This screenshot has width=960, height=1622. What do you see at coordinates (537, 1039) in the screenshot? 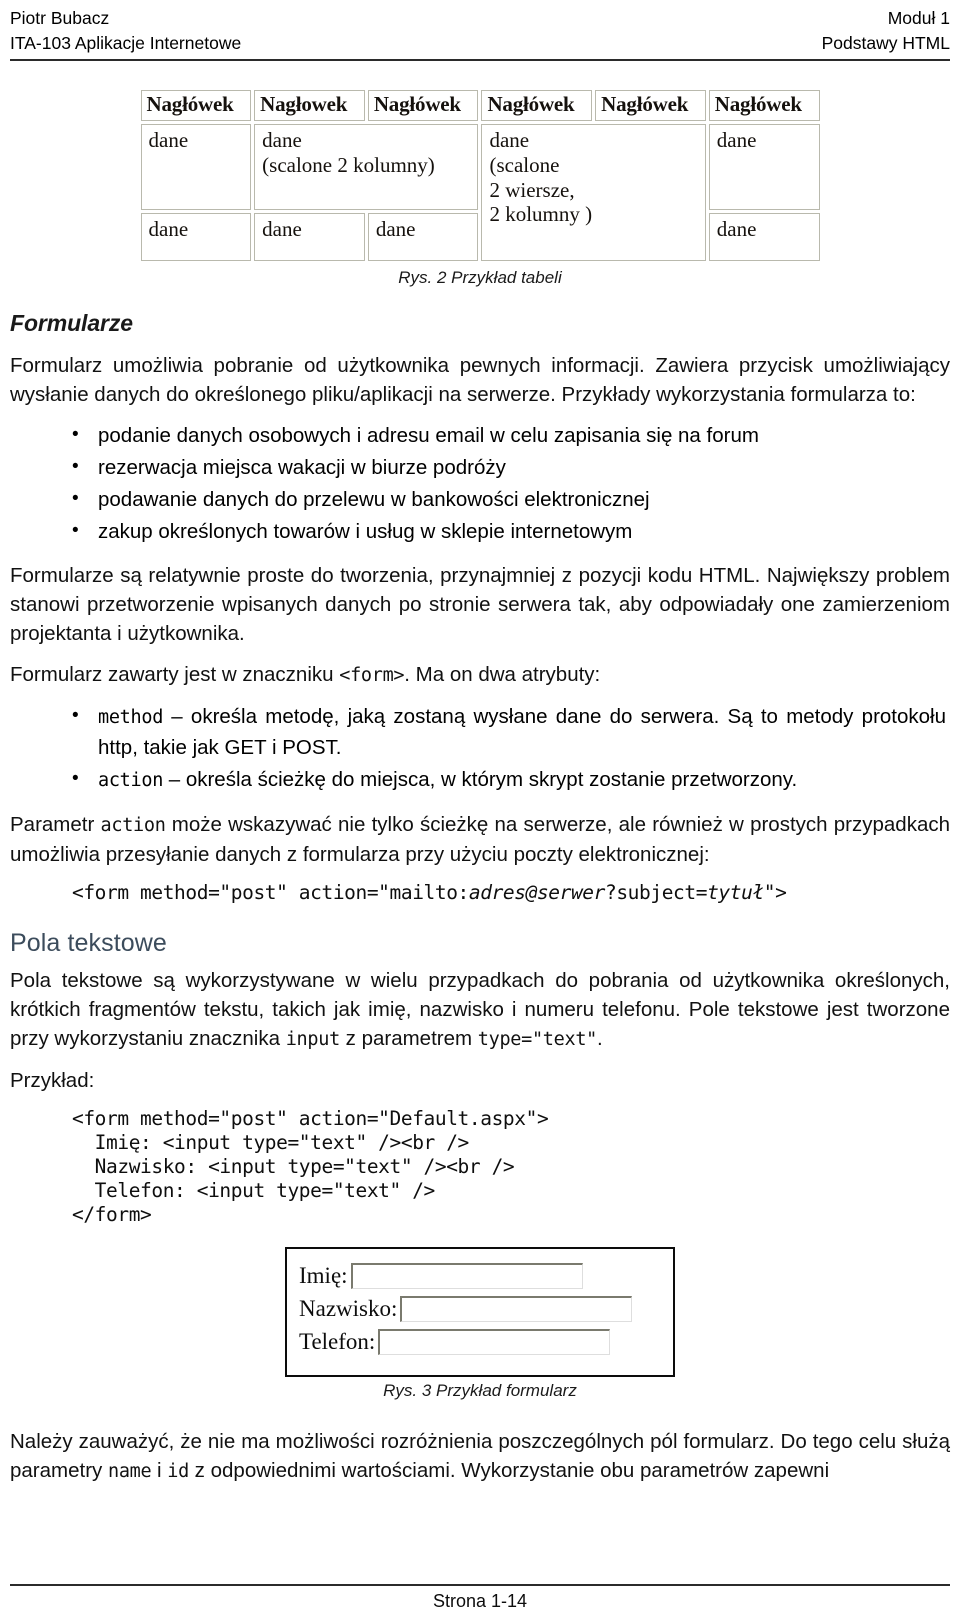
I see `inline-code-type-text: type="text"` at bounding box center [537, 1039].